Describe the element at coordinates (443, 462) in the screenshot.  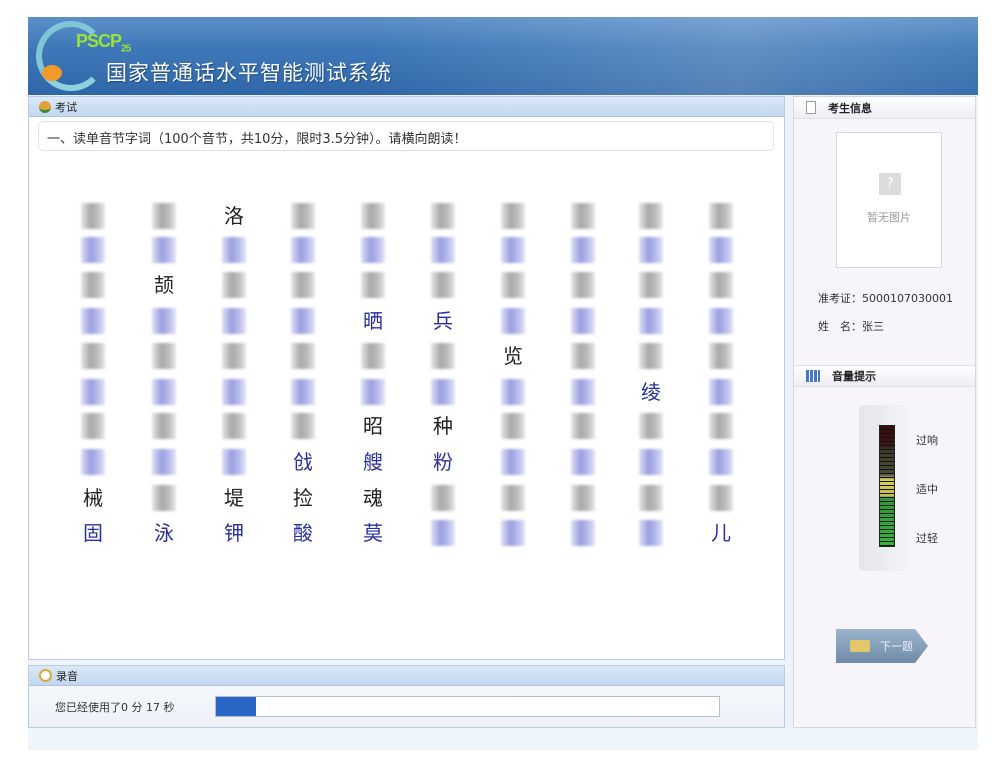
I see `character-cell: 粉` at that location.